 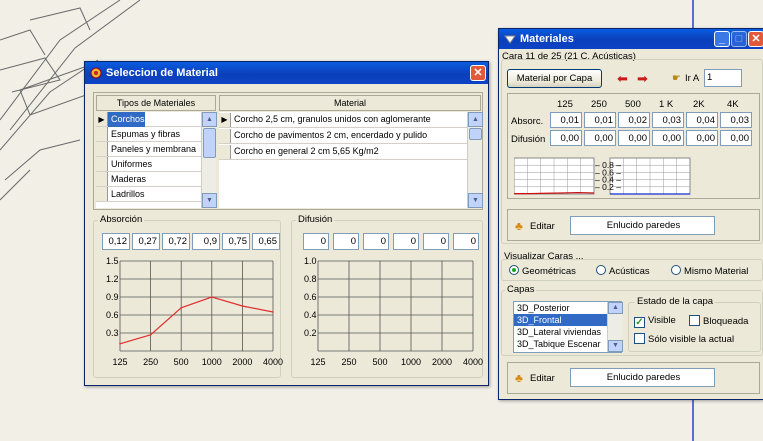 What do you see at coordinates (266, 241) in the screenshot?
I see `absorcion-value-field: 0,65` at bounding box center [266, 241].